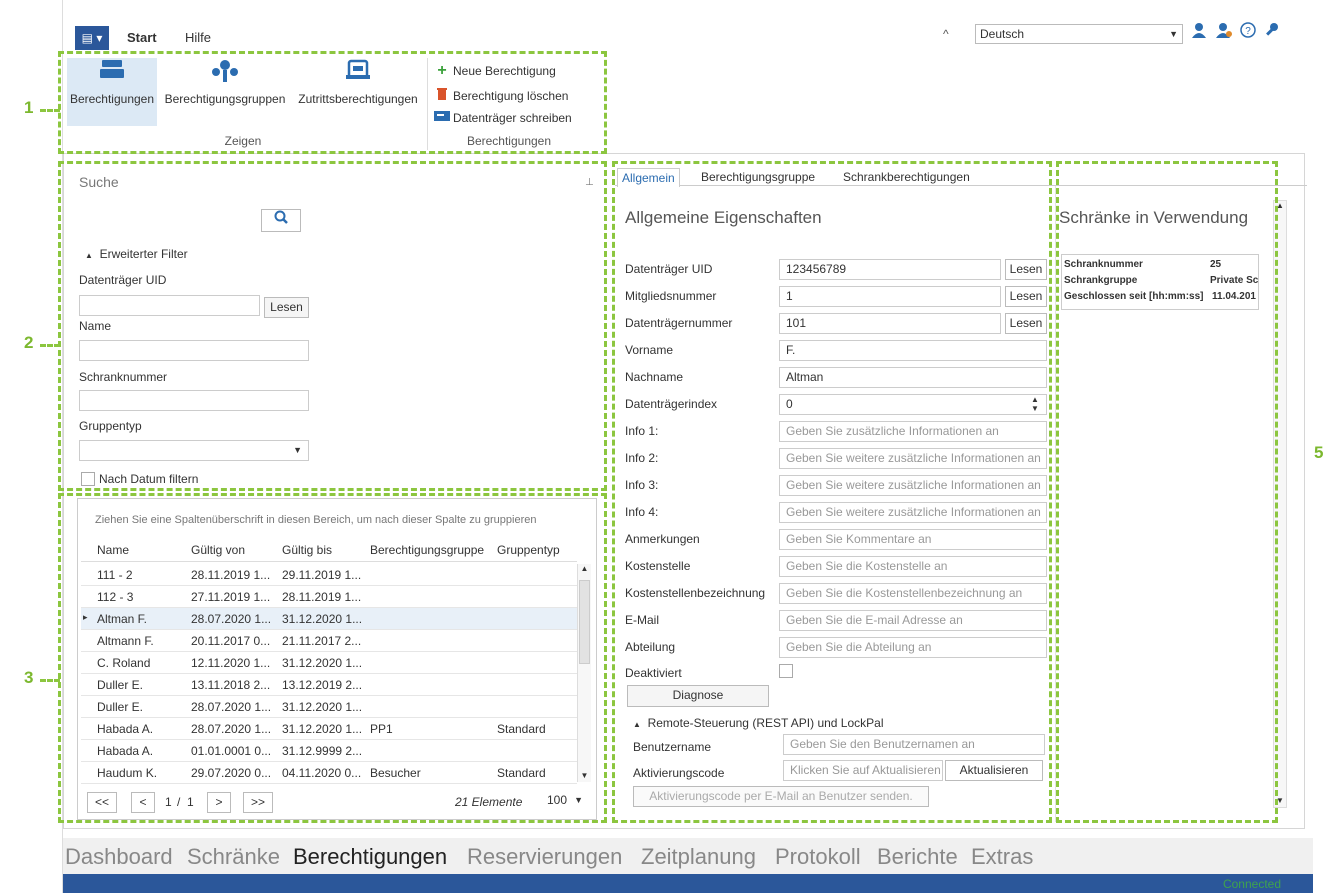  I want to click on tab-hilfe: Hilfe, so click(198, 37).